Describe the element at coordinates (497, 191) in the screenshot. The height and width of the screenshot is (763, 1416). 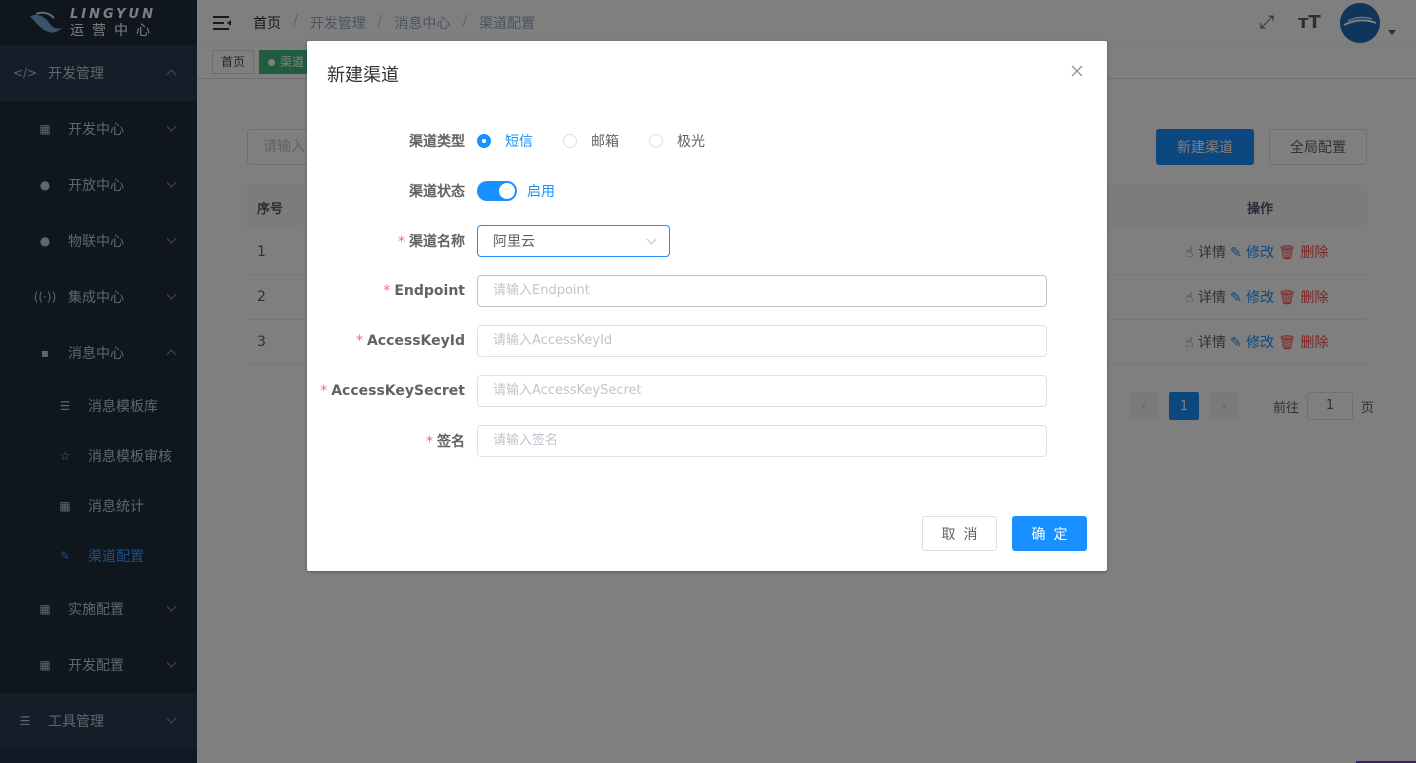
I see `status-toggle` at that location.